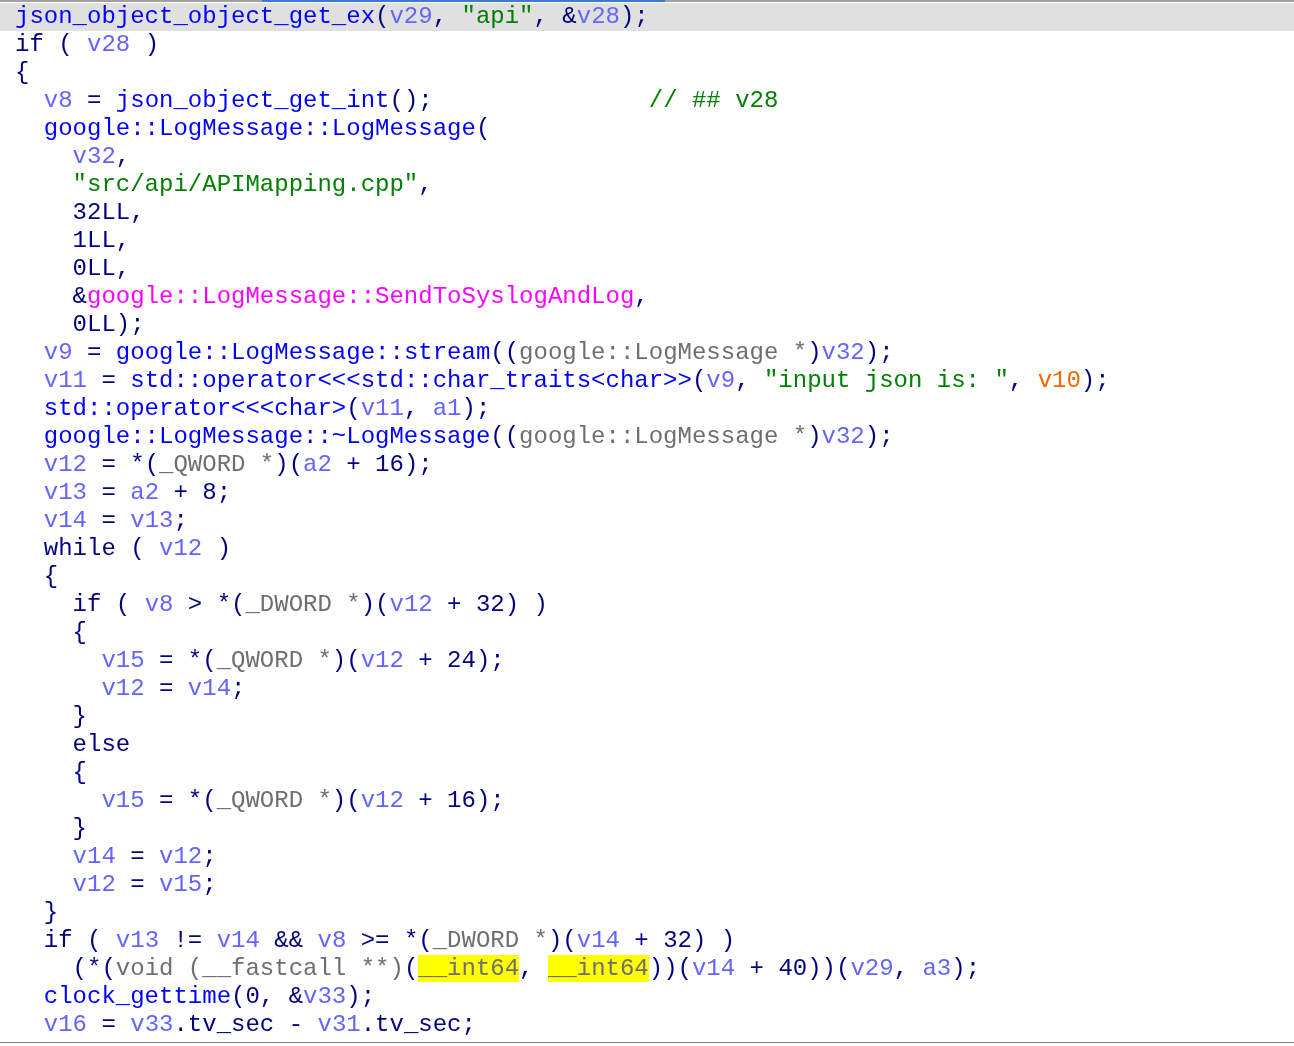 The image size is (1294, 1046). Describe the element at coordinates (411, 101) in the screenshot. I see `code-line: v8 = json_object_get_int(); // ## v28` at that location.